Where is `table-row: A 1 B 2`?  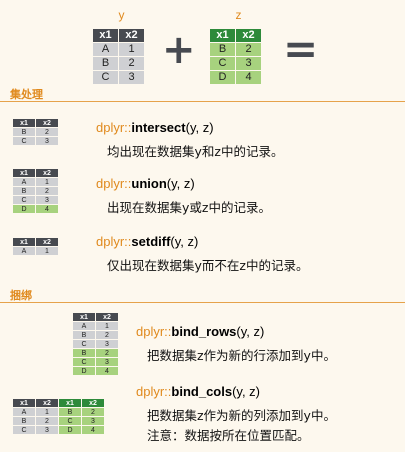 table-row: A 1 B 2 is located at coordinates (58, 412).